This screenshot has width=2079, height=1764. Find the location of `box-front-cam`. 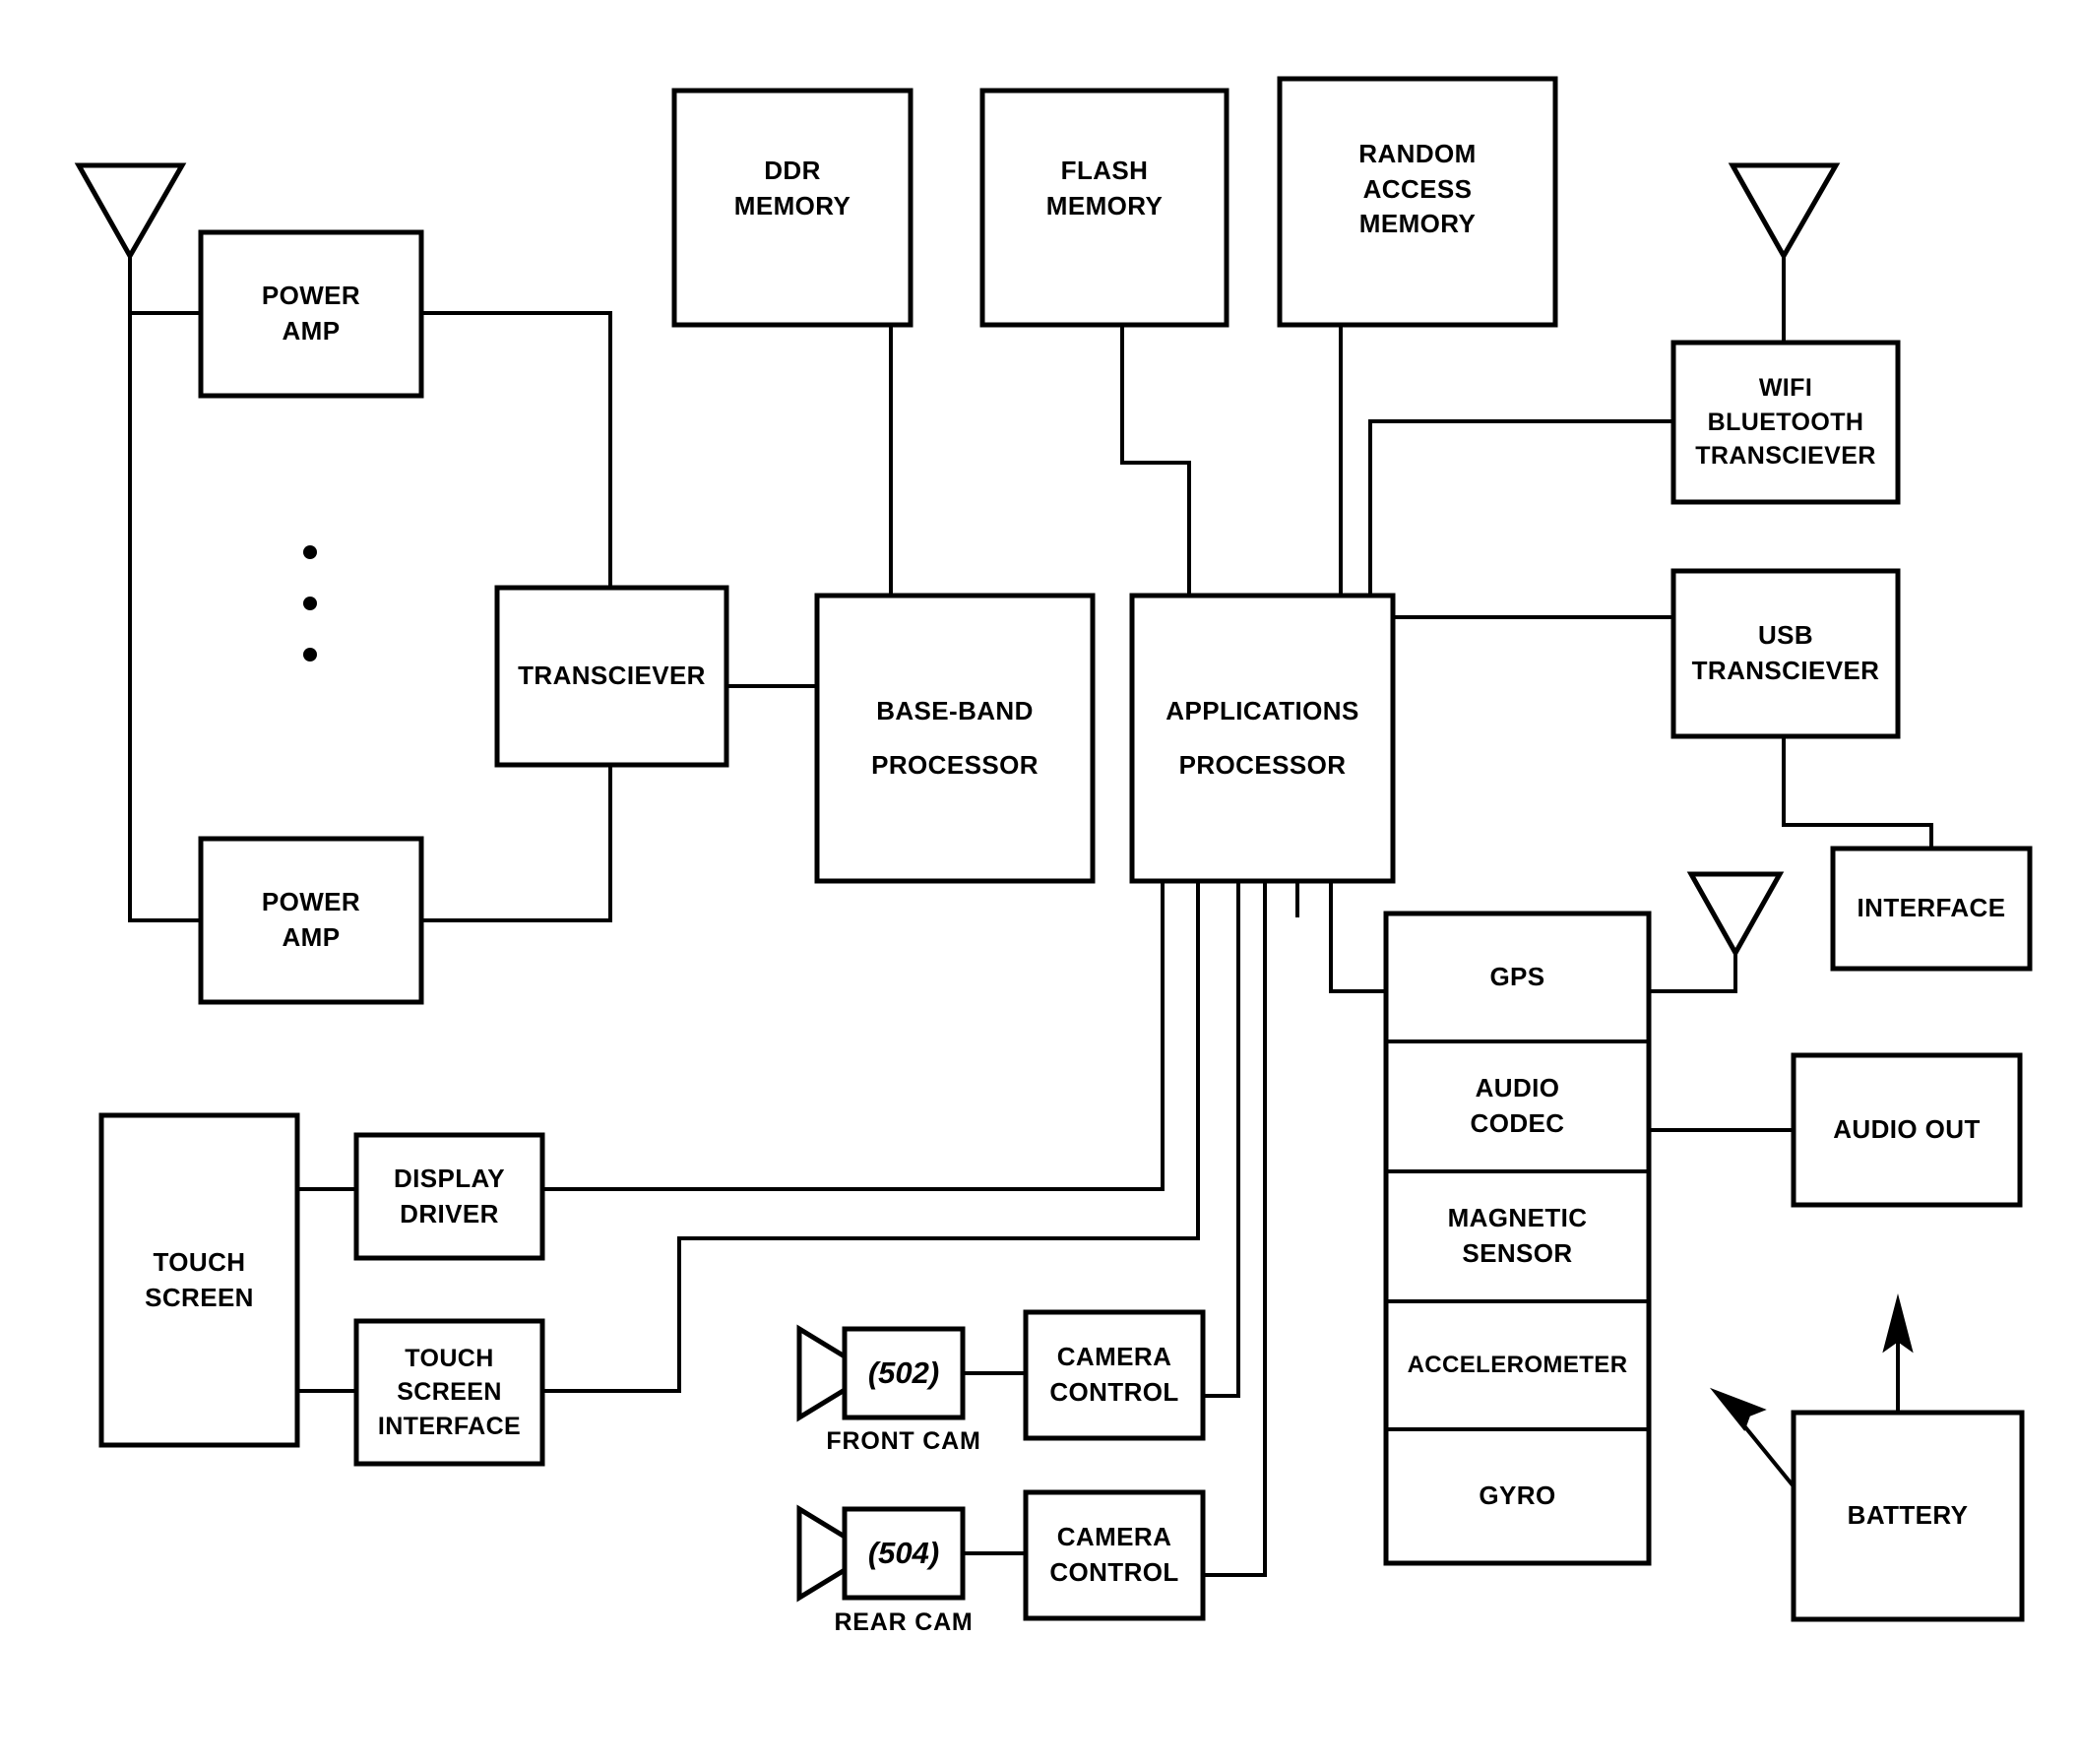

box-front-cam is located at coordinates (904, 1373).